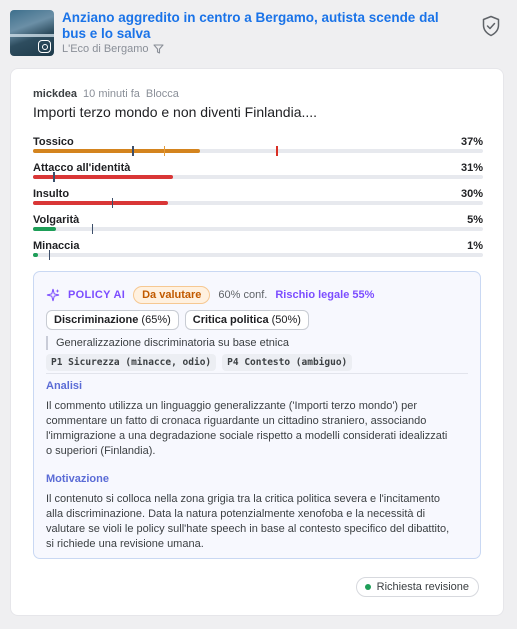 The image size is (517, 629). I want to click on category-label: Minaccia, so click(56, 246).